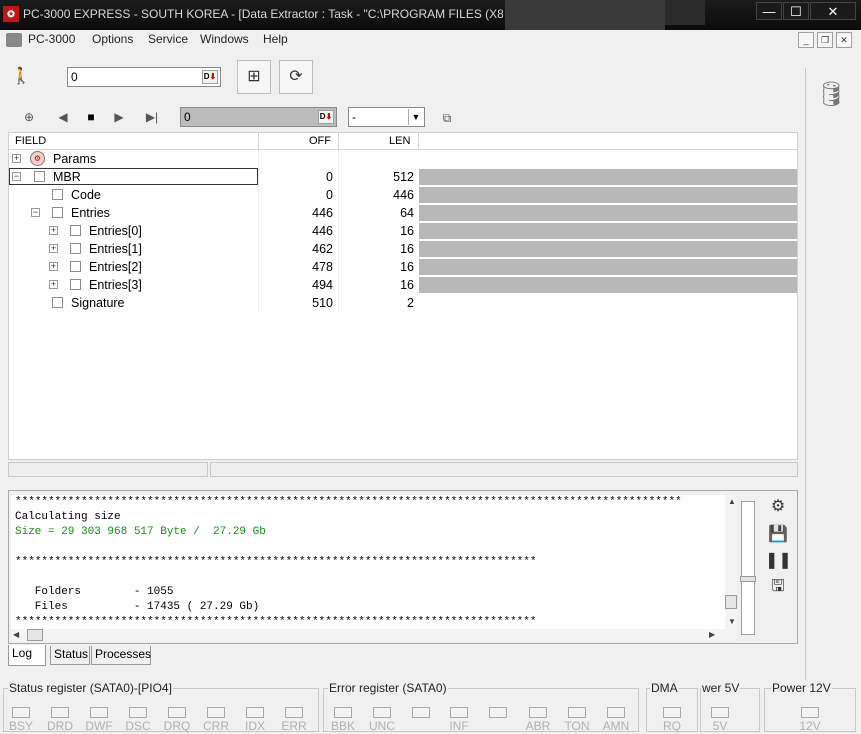  Describe the element at coordinates (168, 39) in the screenshot. I see `menu-service: Service` at that location.